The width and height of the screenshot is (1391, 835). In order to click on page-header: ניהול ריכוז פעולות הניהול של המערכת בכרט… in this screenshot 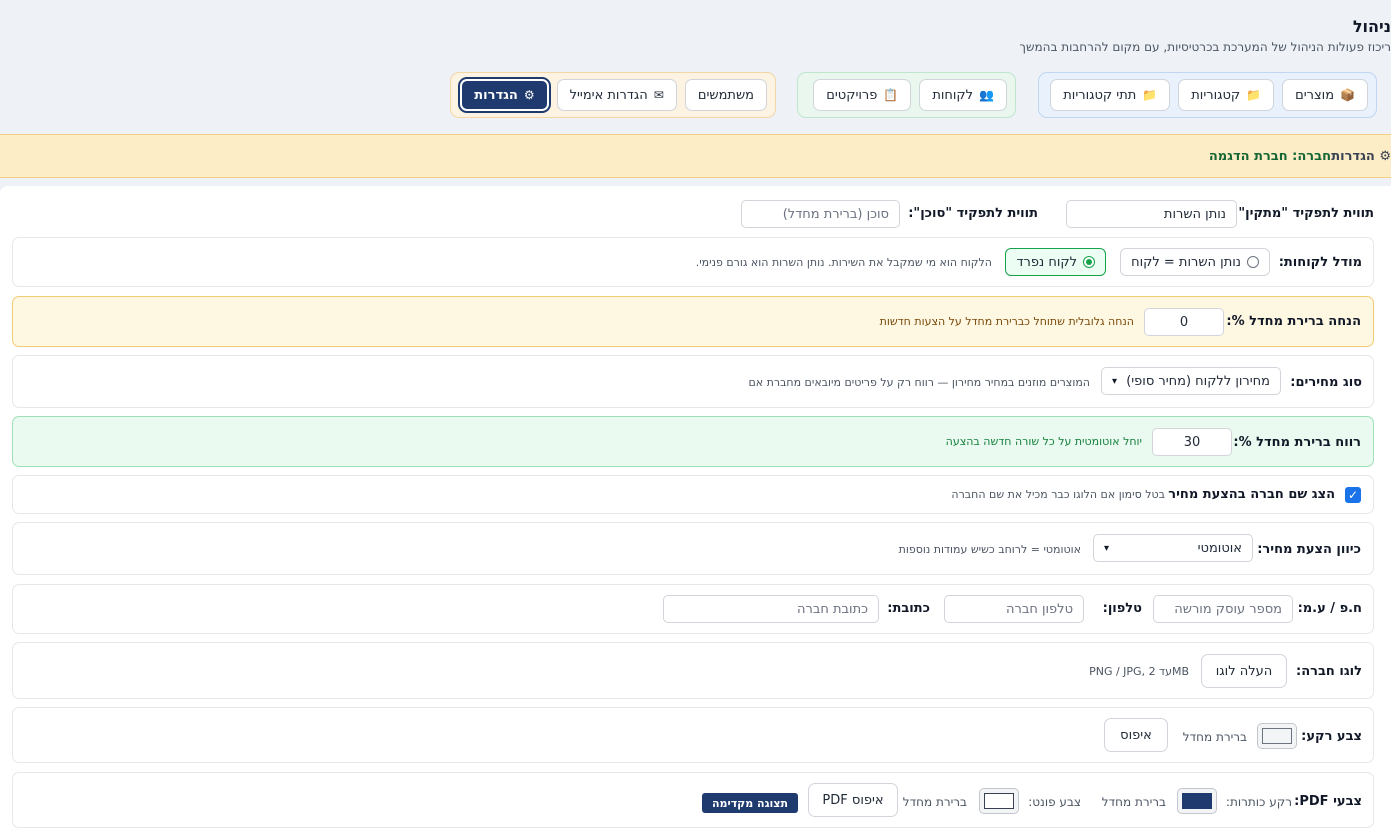, I will do `click(1205, 34)`.